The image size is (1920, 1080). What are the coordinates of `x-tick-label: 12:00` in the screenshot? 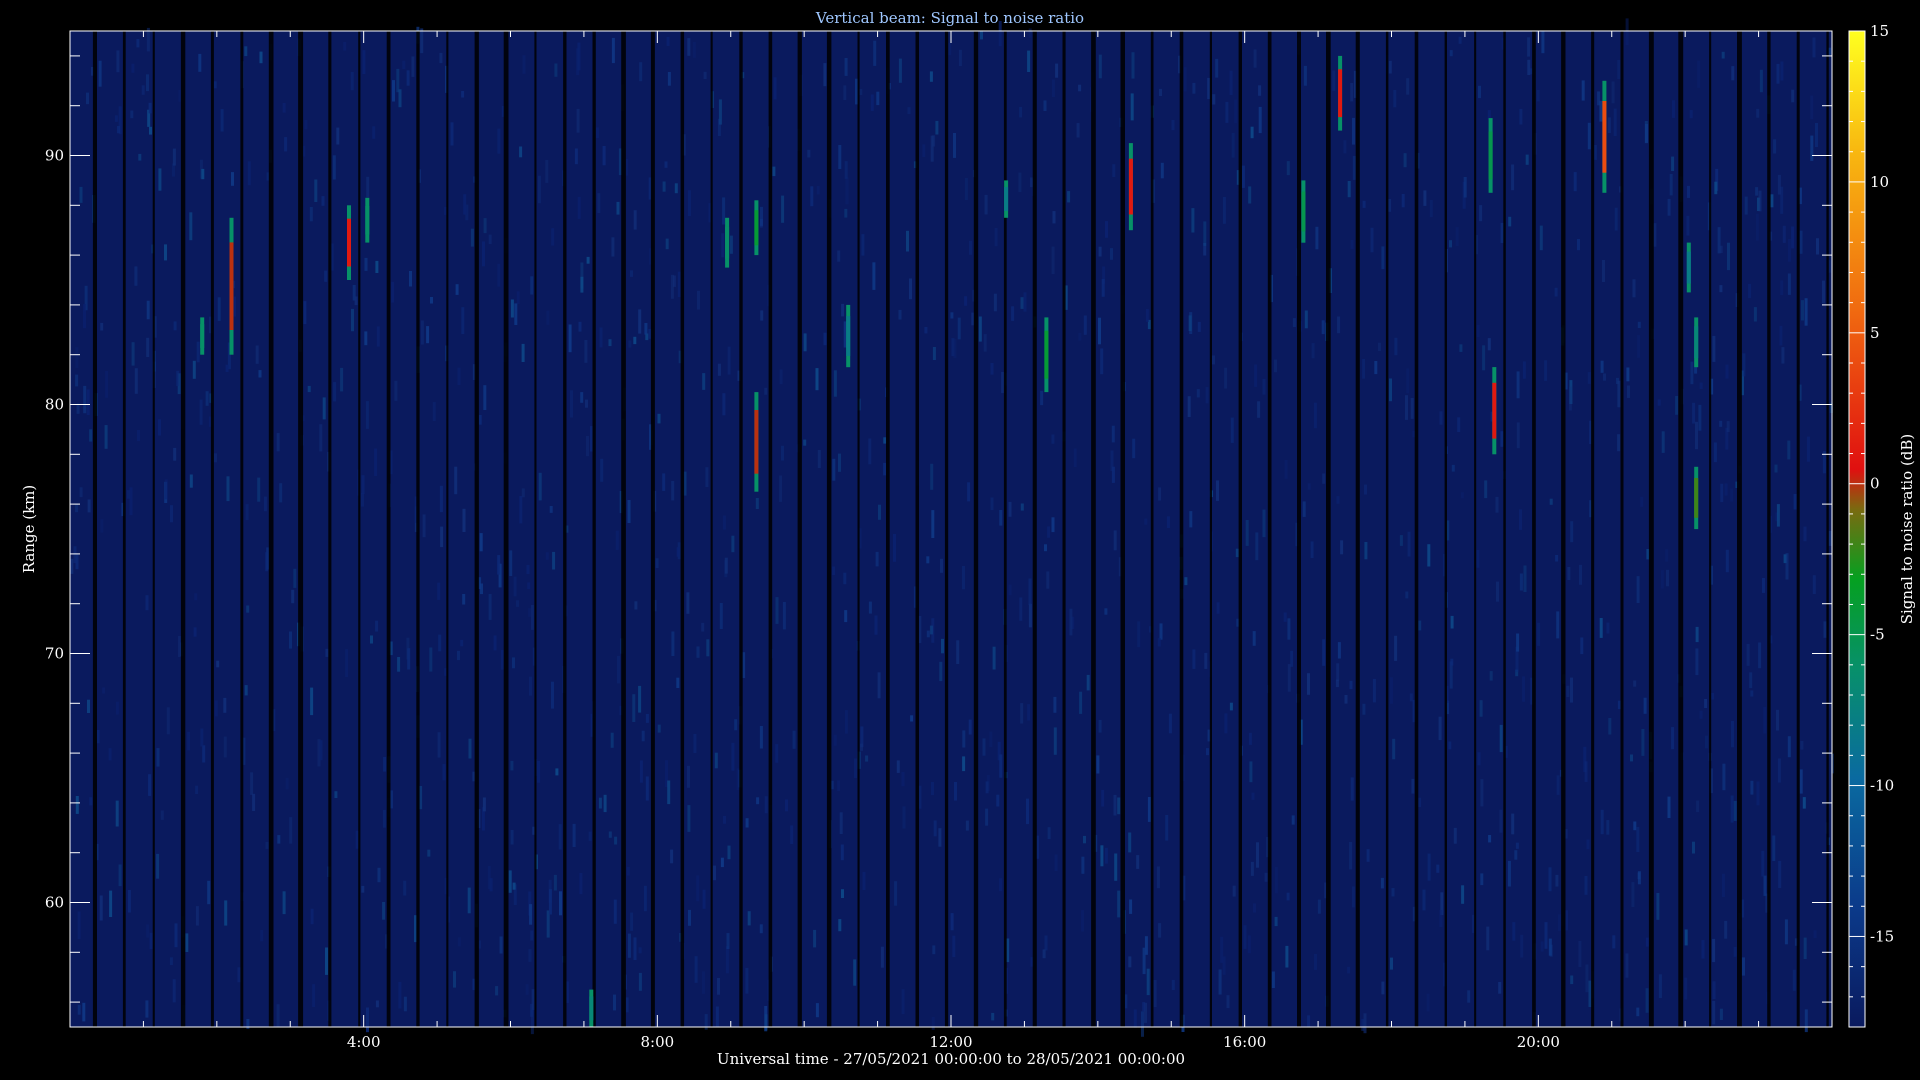 It's located at (950, 1042).